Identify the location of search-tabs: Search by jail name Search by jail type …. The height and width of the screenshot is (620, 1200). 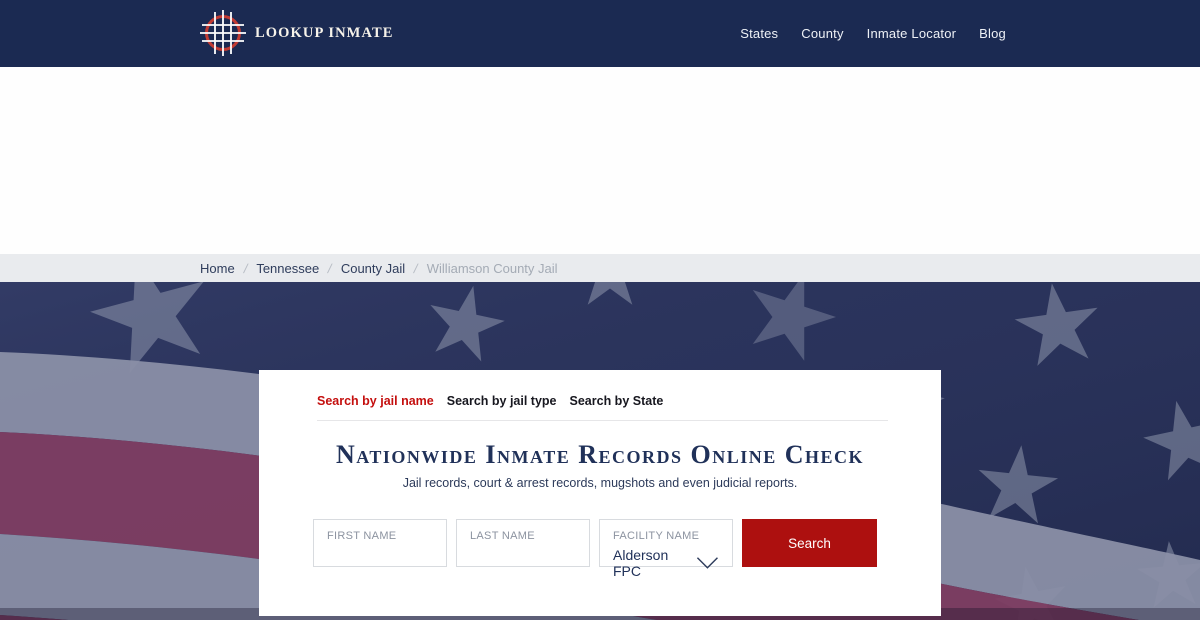
(490, 401).